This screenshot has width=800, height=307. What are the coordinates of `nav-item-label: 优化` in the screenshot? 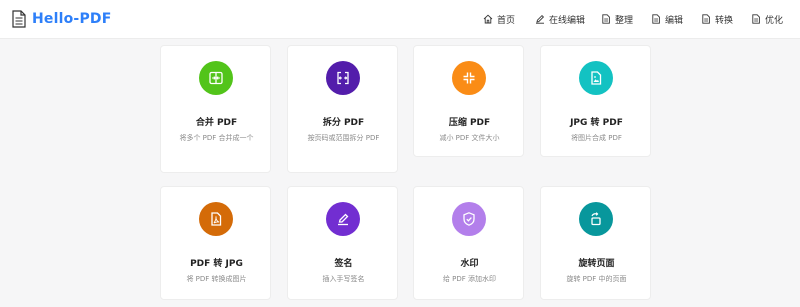 It's located at (774, 20).